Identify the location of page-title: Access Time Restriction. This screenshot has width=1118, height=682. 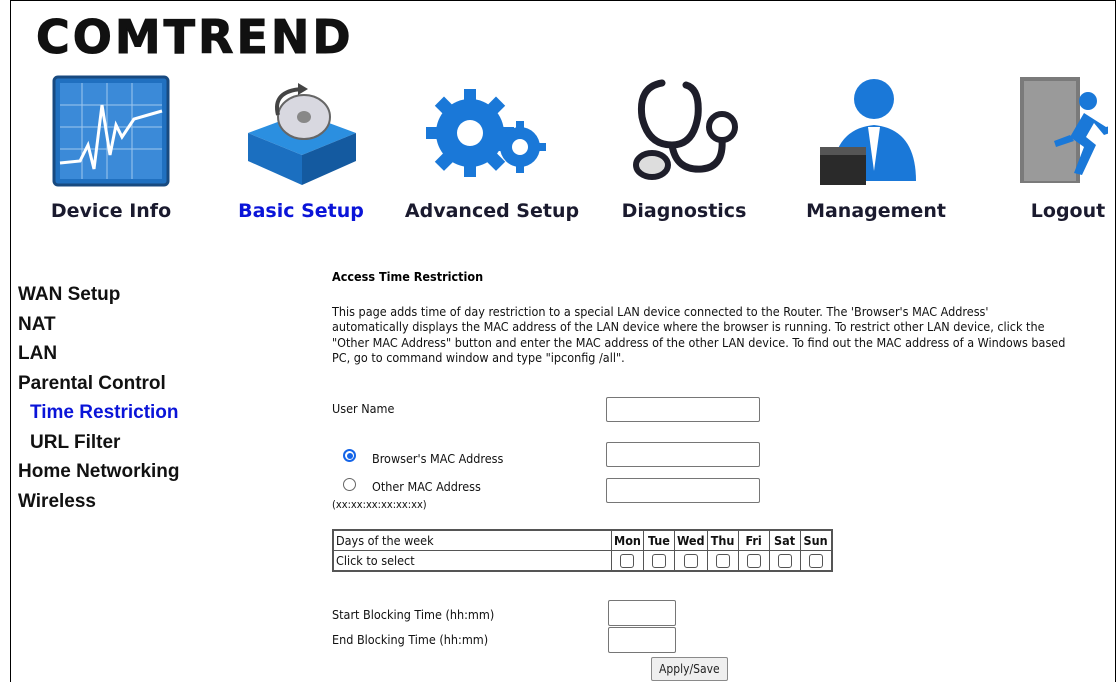
(408, 276).